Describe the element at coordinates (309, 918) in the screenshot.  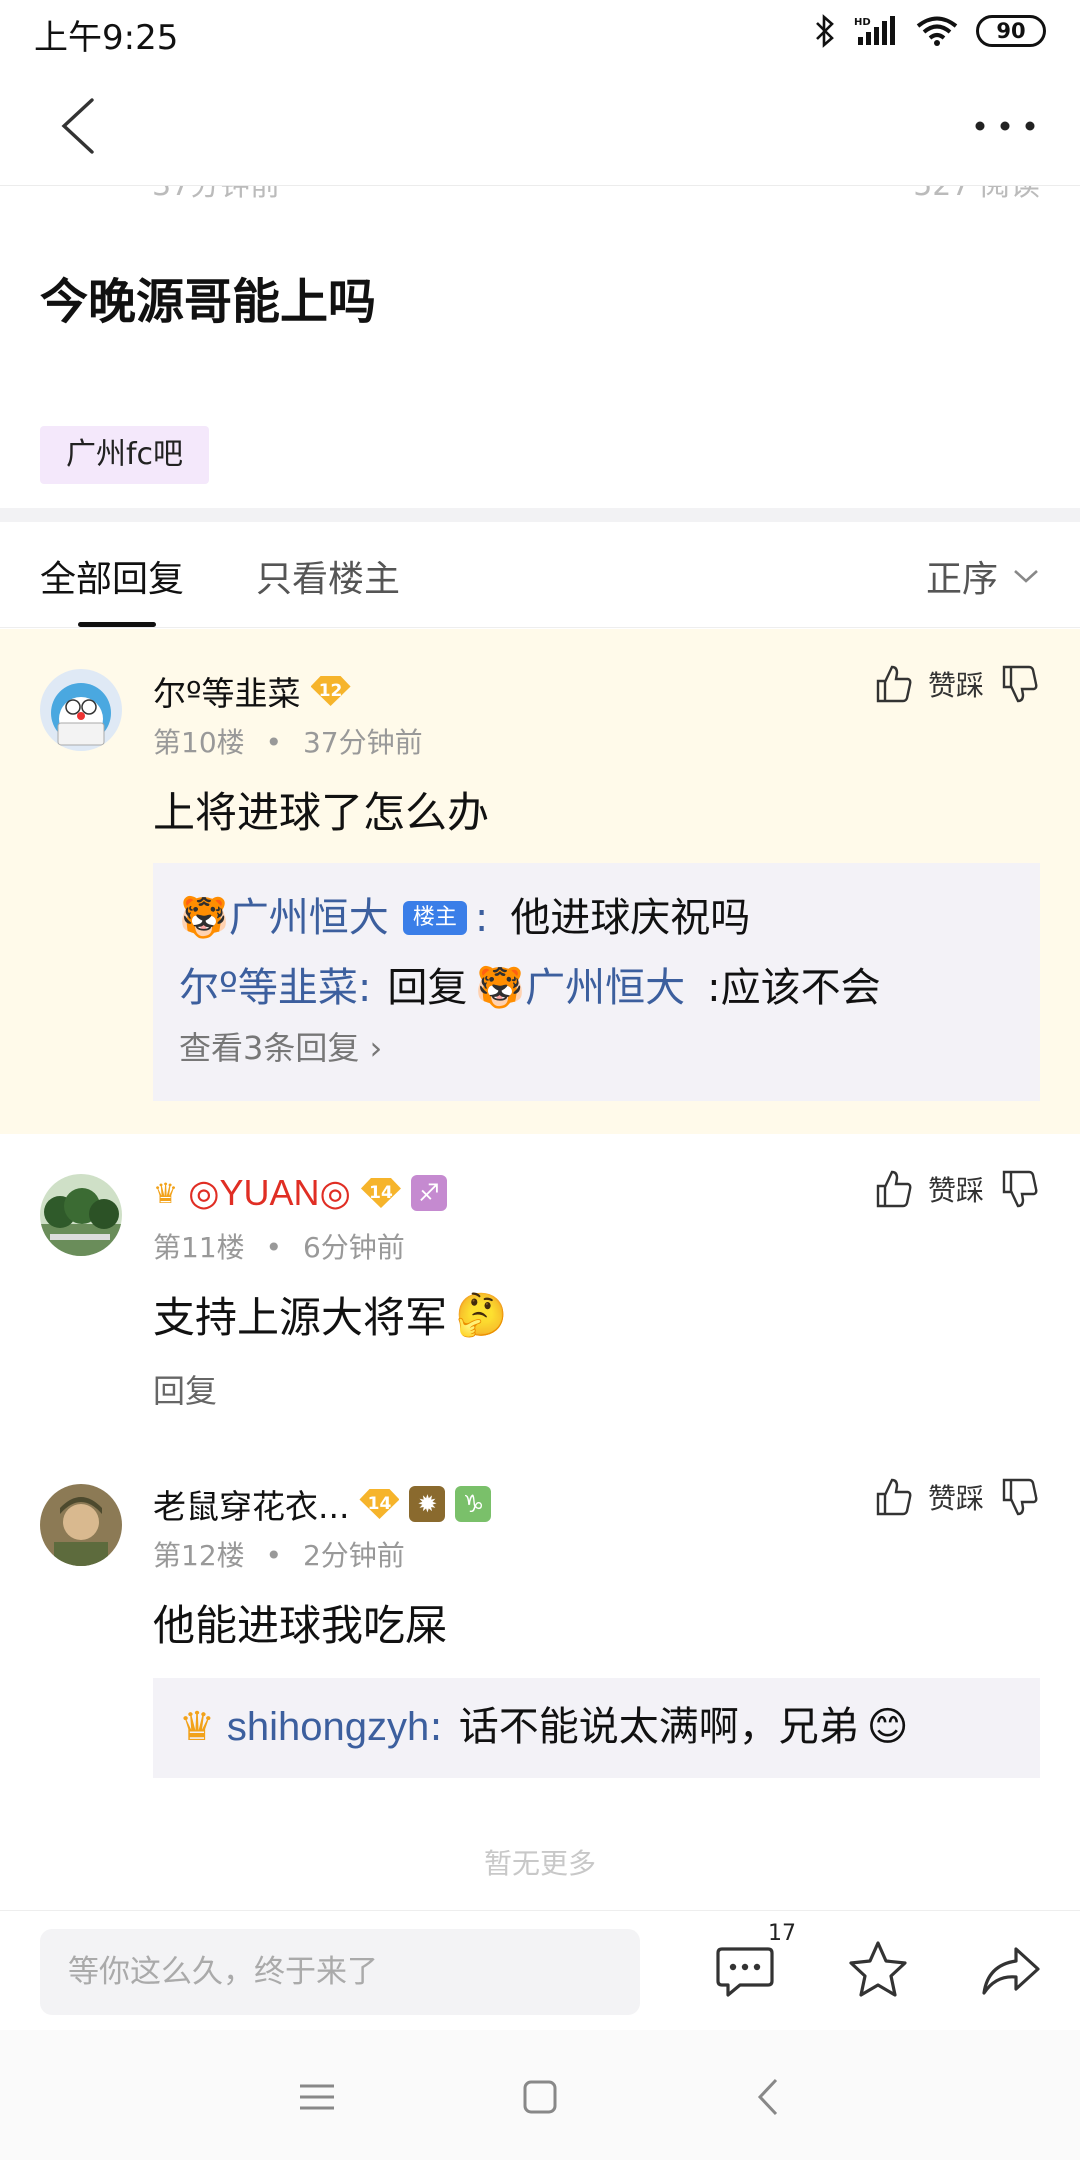
I see `sub-reply-user: 广州恒大` at that location.